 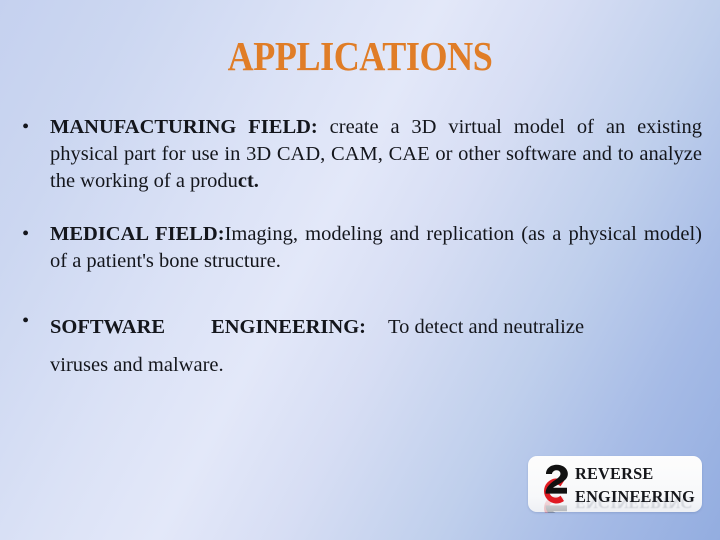 I want to click on logo-card: REVERSE ENGINEERING, so click(x=615, y=484).